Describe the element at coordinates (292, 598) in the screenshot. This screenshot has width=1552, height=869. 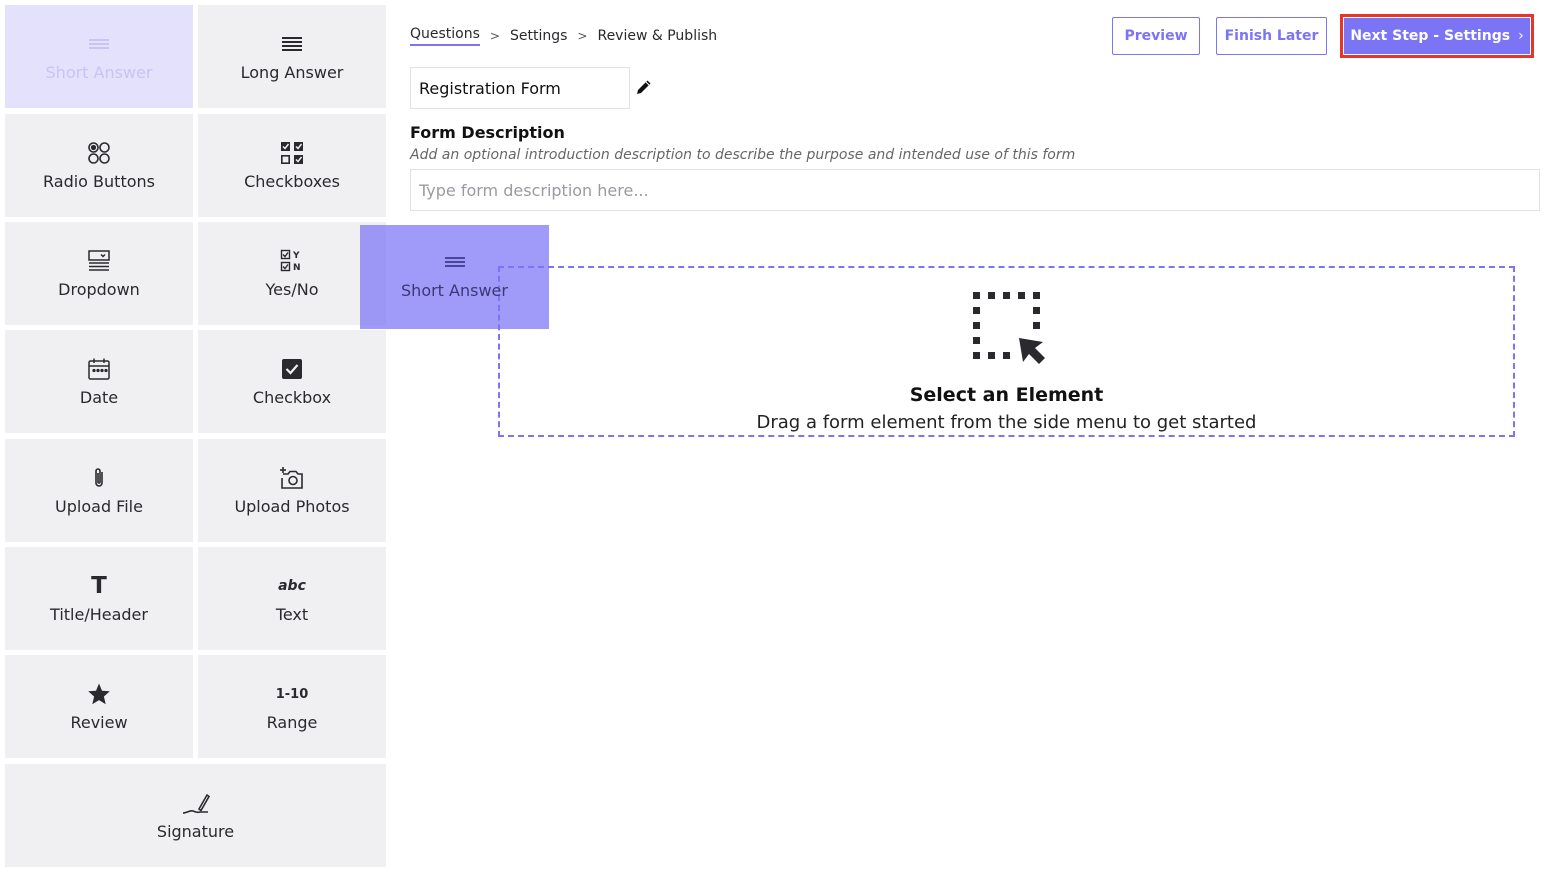
I see `element-text: abc Text` at that location.